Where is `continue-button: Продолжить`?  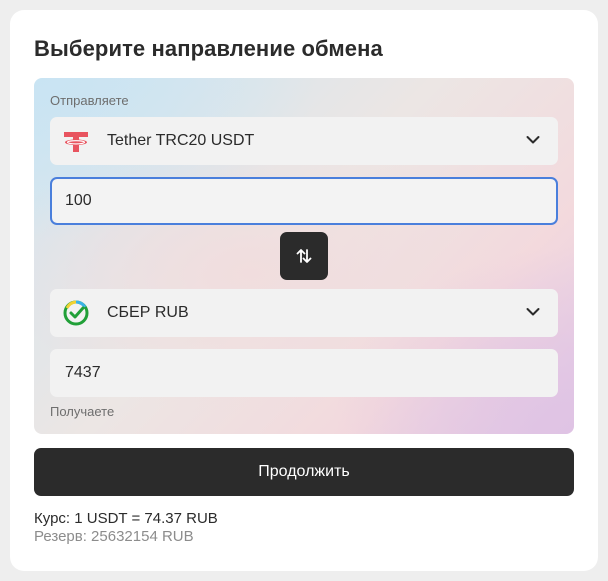
continue-button: Продолжить is located at coordinates (304, 472).